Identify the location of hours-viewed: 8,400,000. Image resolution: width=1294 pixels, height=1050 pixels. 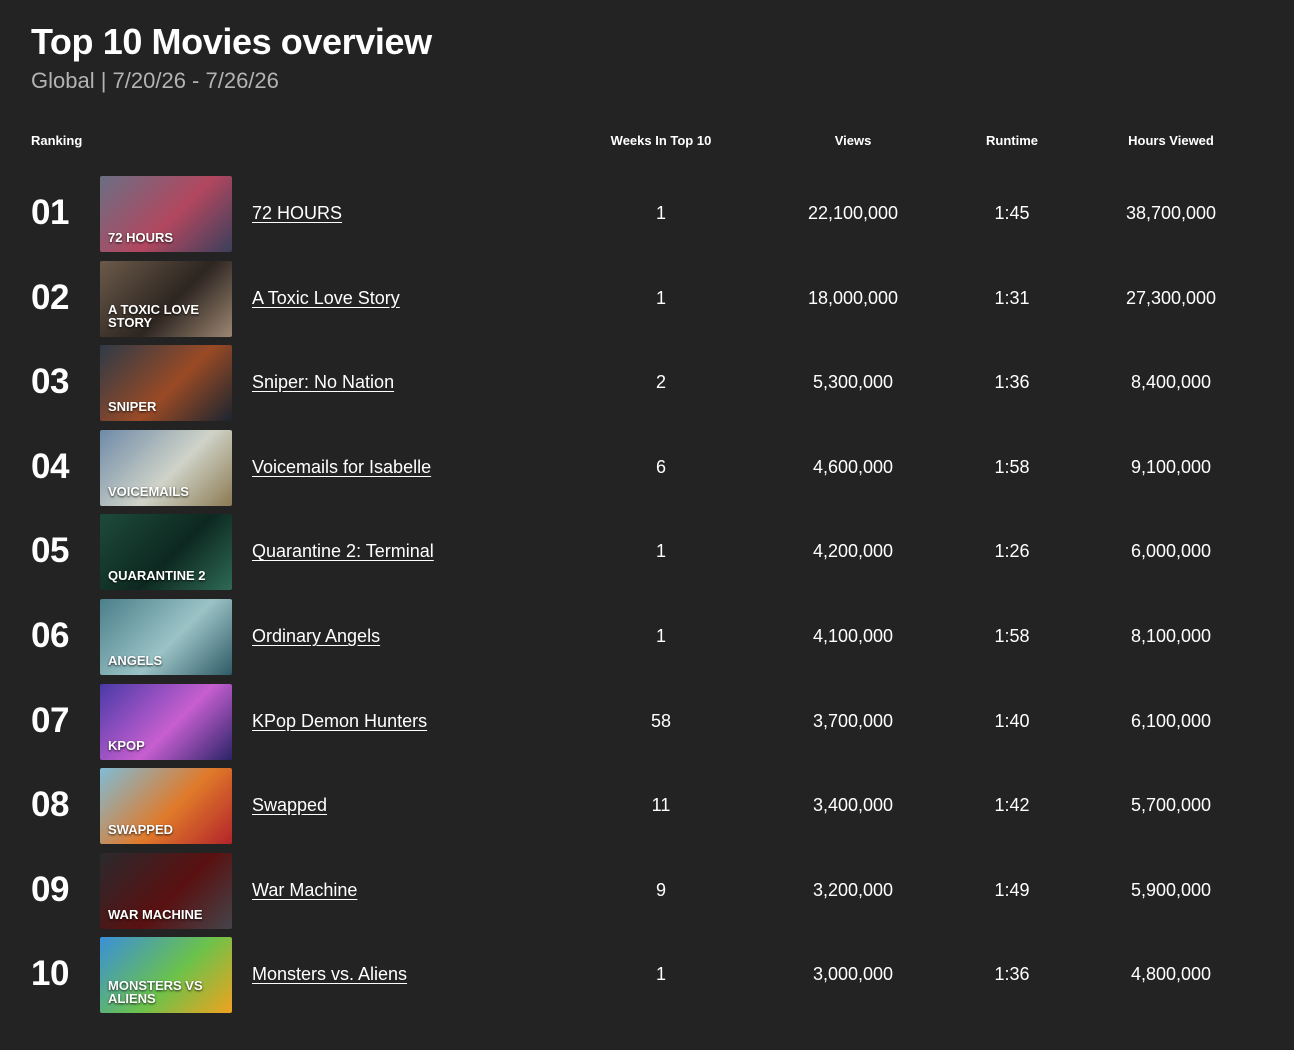
(1171, 382).